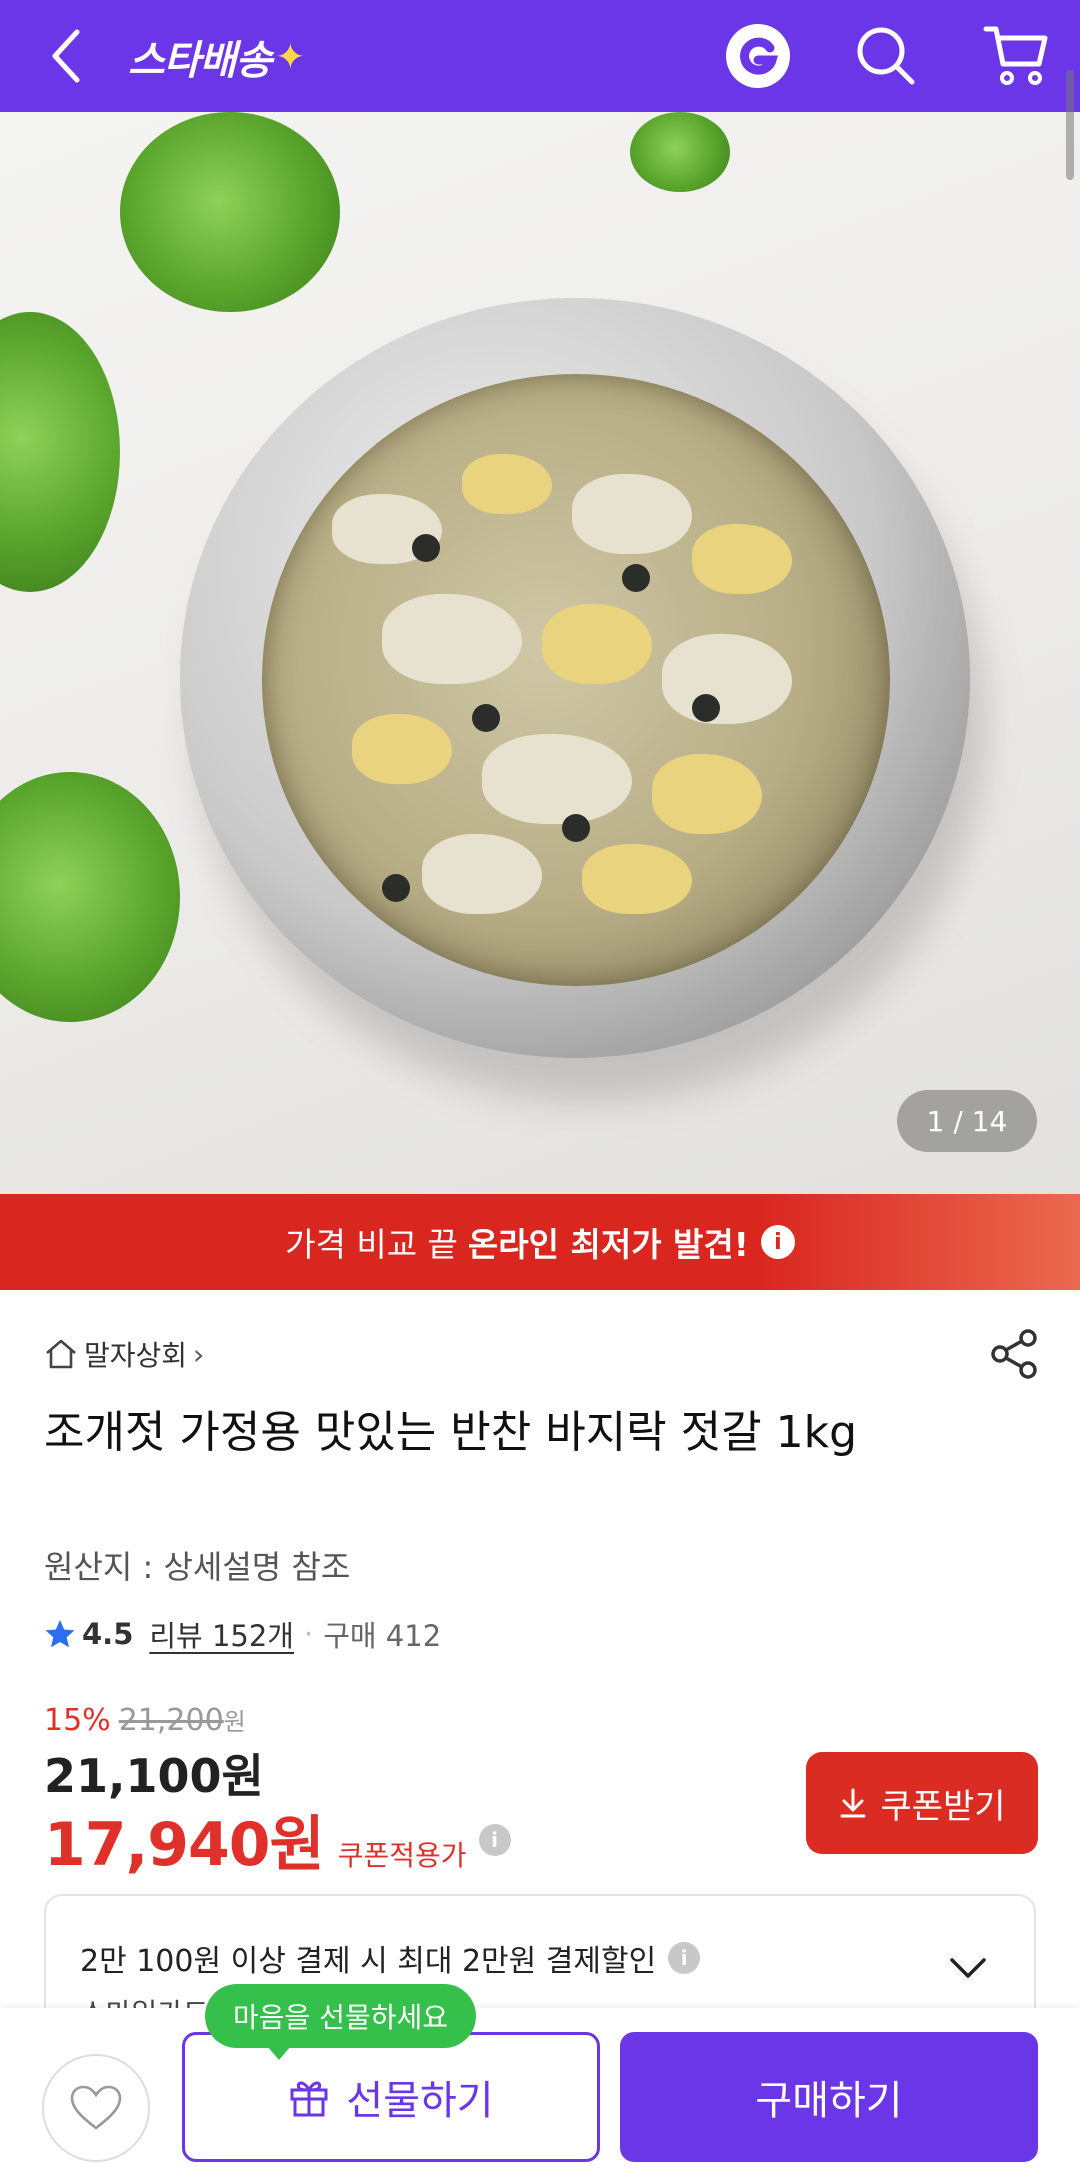  I want to click on rating-row: 4.5 리뷰 152개 · 구매 412, so click(242, 1634).